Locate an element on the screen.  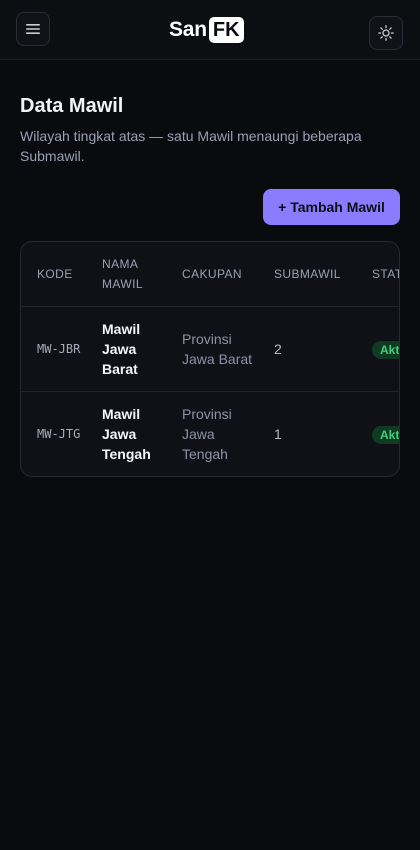
cell-nama: Mawil Jawa Barat is located at coordinates (126, 349).